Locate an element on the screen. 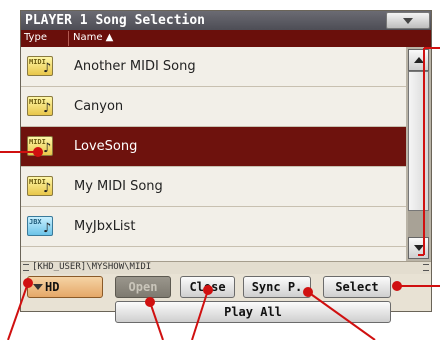 This screenshot has height=340, width=440. callout-line-device is located at coordinates (18, 311).